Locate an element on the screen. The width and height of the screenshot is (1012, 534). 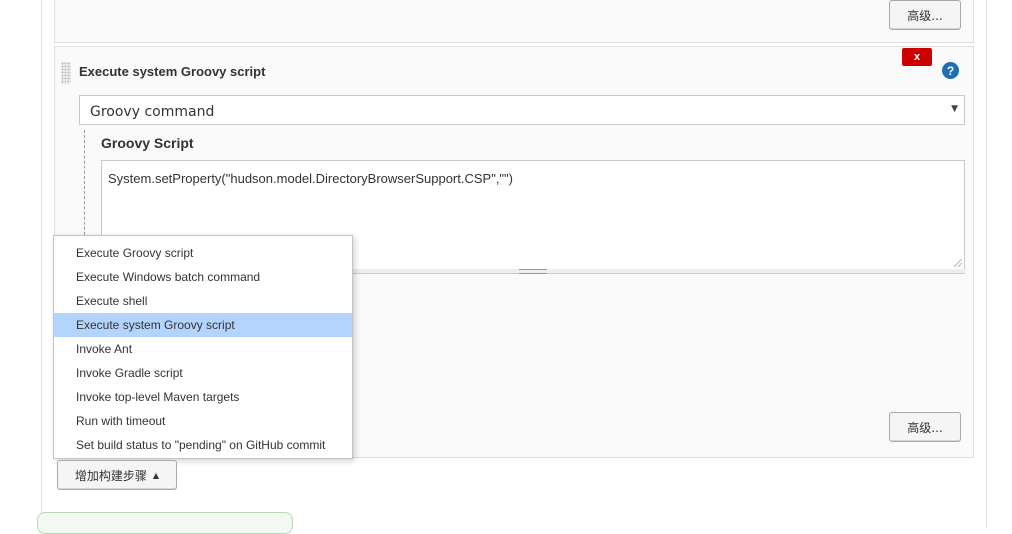
menu-item-execute-windows-batch: Execute Windows batch command is located at coordinates (203, 277).